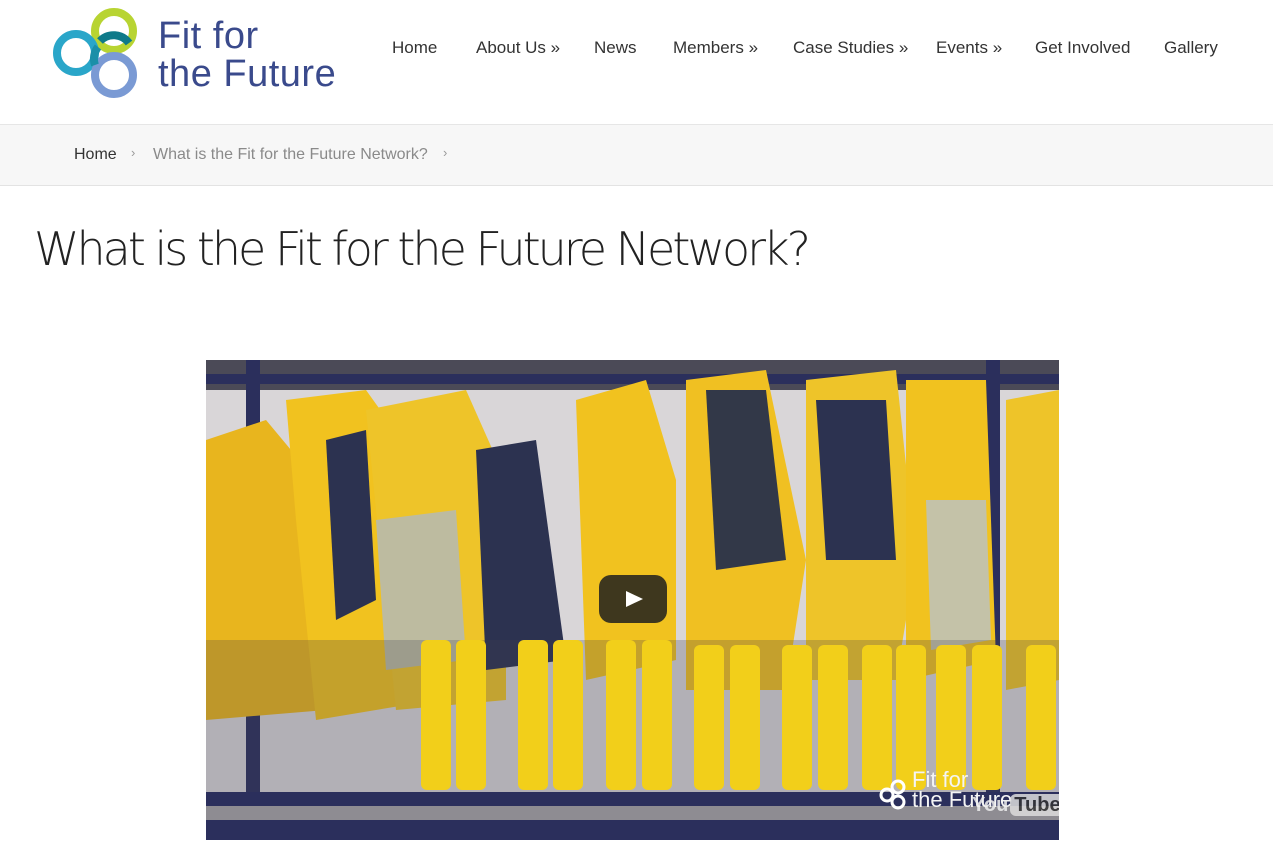  Describe the element at coordinates (1034, 805) in the screenshot. I see `youtube-tube: Tube` at that location.